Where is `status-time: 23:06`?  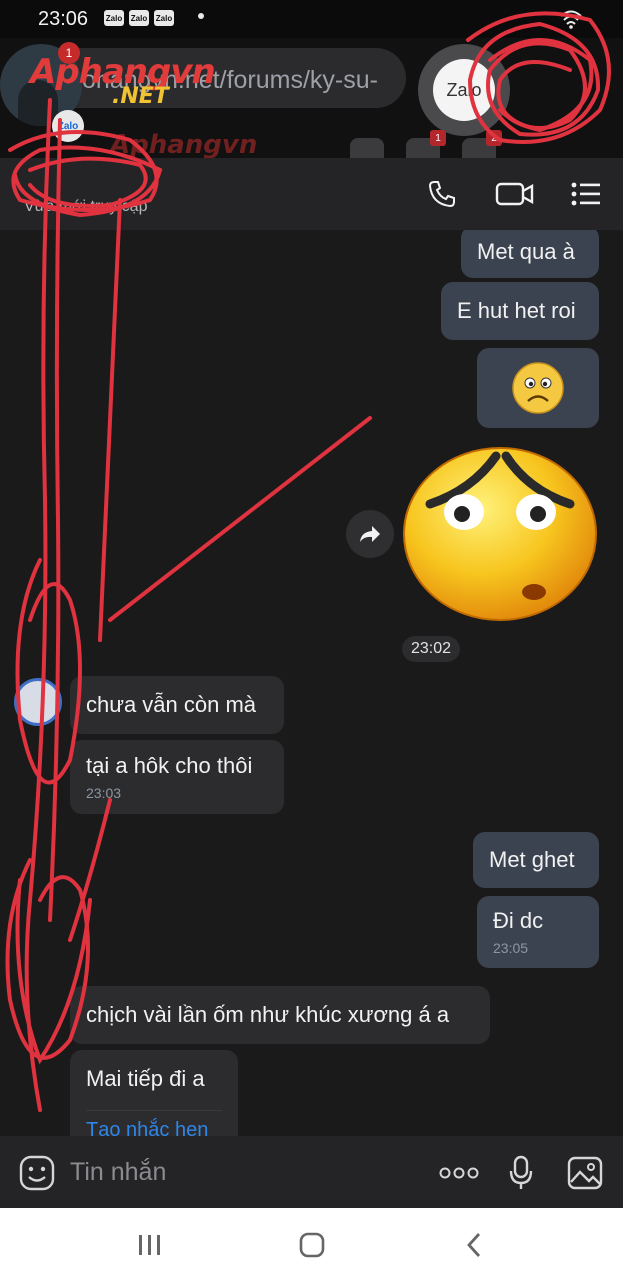 status-time: 23:06 is located at coordinates (63, 19).